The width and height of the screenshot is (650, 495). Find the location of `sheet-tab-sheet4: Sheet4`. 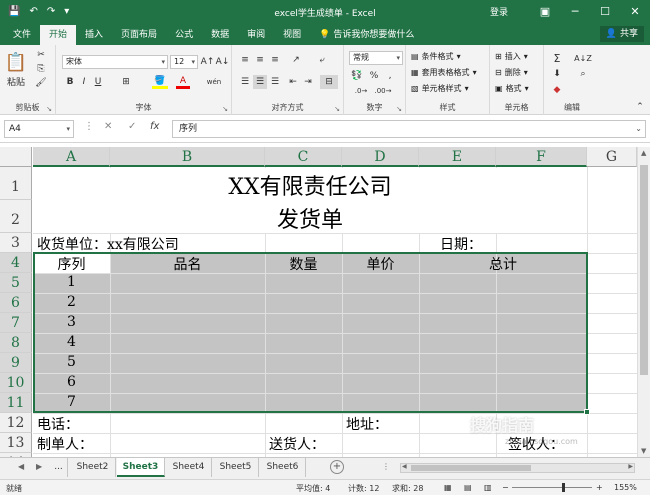

sheet-tab-sheet4: Sheet4 is located at coordinates (189, 467).